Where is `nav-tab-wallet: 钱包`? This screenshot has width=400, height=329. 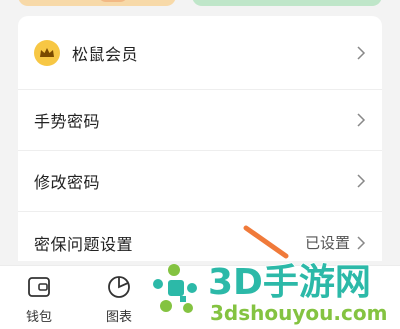 nav-tab-wallet: 钱包 is located at coordinates (39, 299).